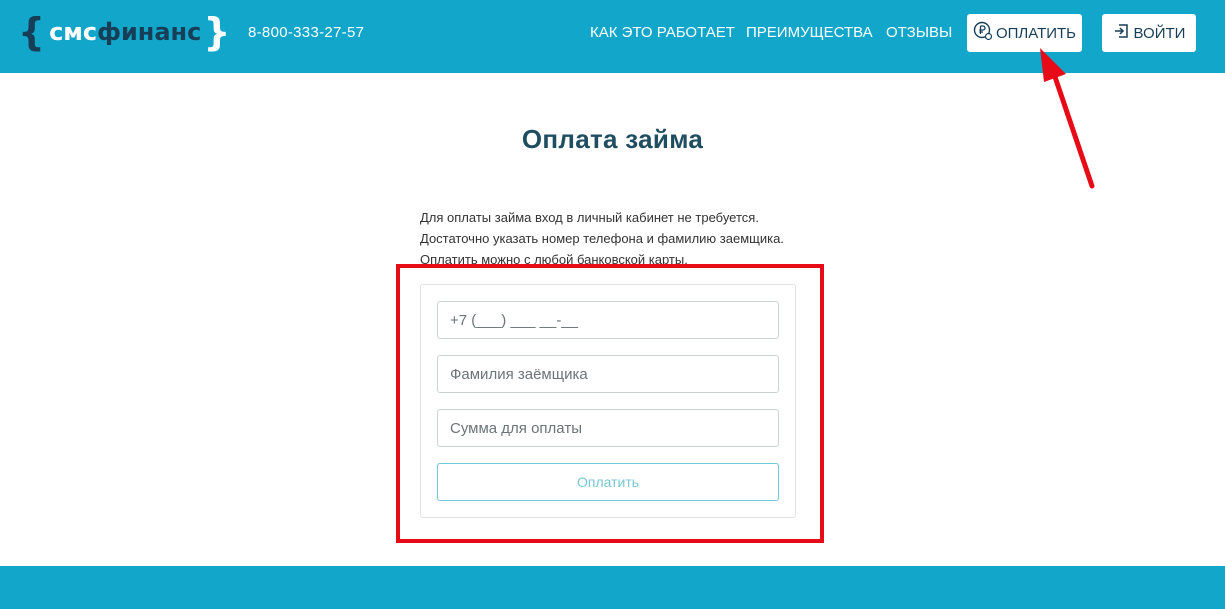  What do you see at coordinates (809, 32) in the screenshot?
I see `nav-advantages: ПРЕИМУЩЕСТВА` at bounding box center [809, 32].